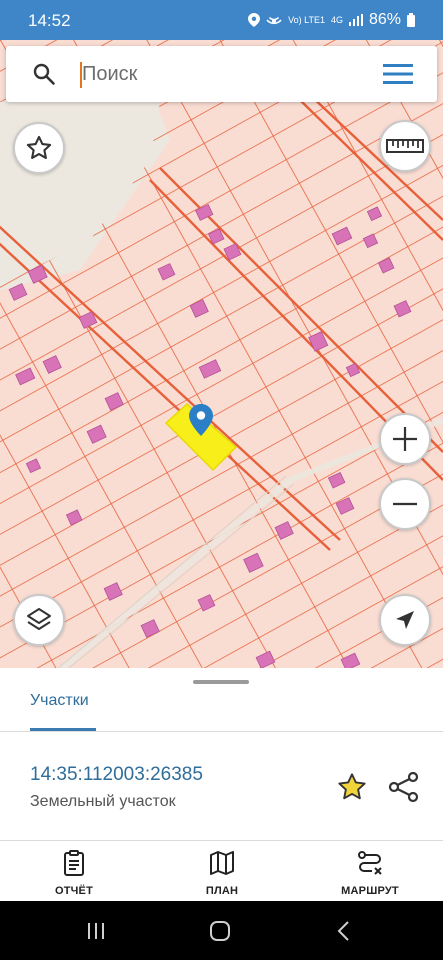 This screenshot has height=960, width=443. Describe the element at coordinates (370, 891) in the screenshot. I see `nav-route-label: МАРШРУТ` at that location.